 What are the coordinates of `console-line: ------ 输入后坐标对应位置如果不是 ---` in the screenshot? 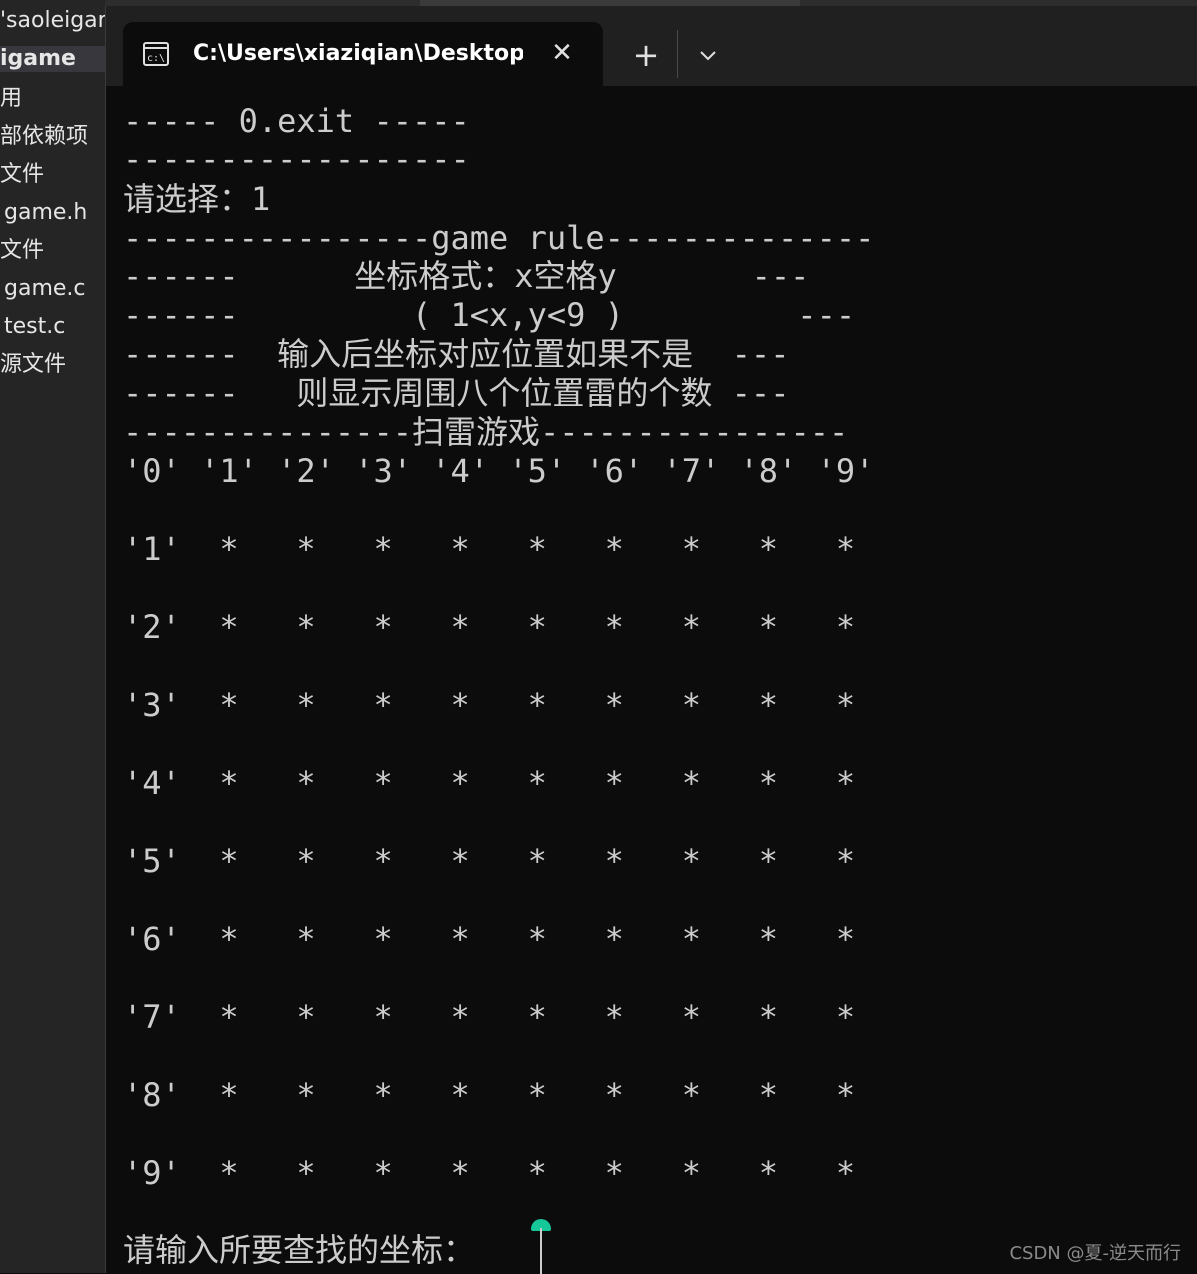 It's located at (456, 354).